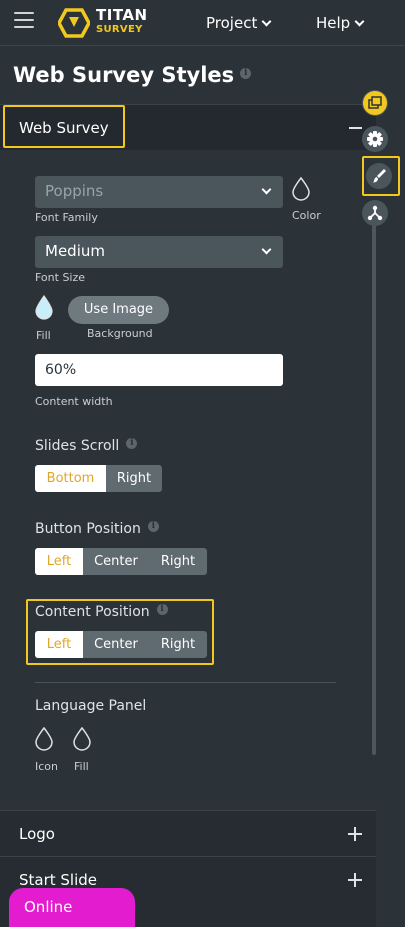  Describe the element at coordinates (88, 529) in the screenshot. I see `button-position-label-text: Button Position` at that location.